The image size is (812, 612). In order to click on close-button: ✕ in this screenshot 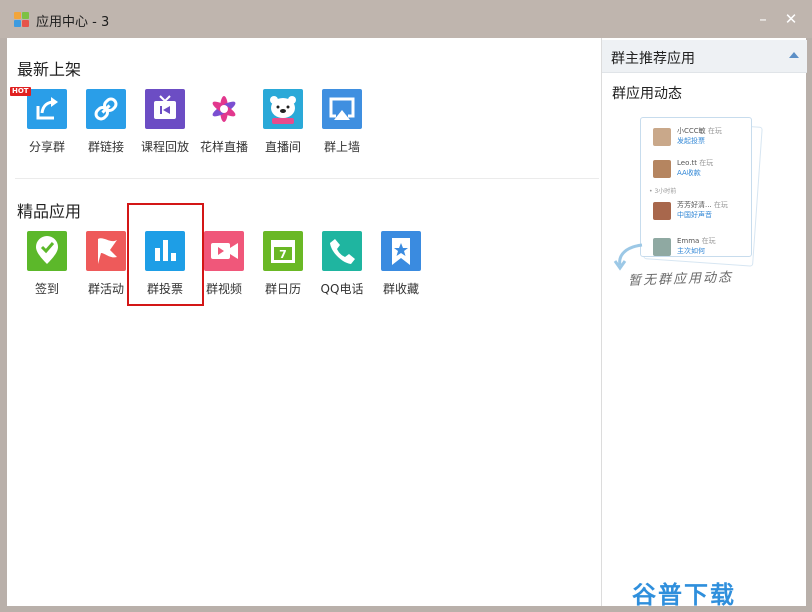, I will do `click(791, 19)`.